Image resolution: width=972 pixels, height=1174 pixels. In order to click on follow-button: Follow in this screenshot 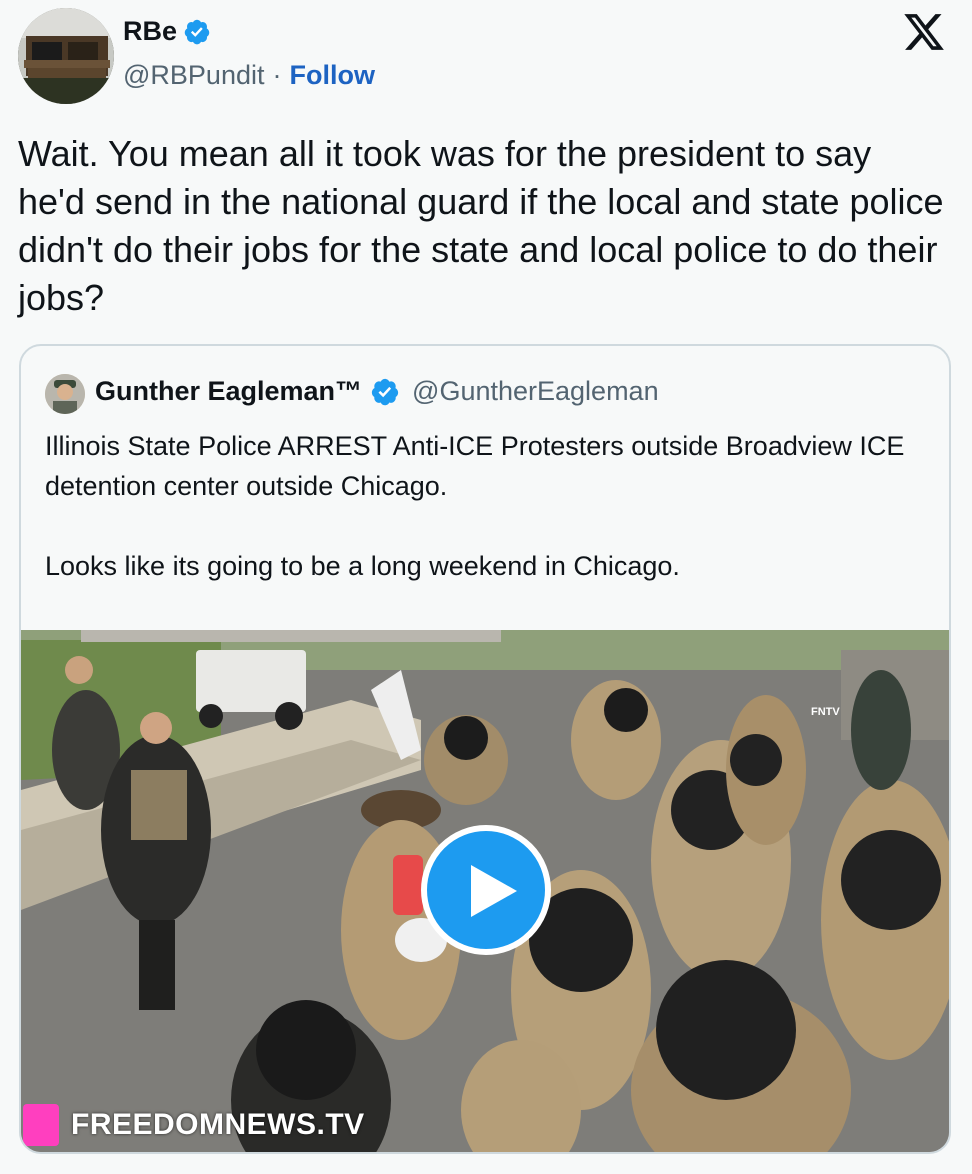, I will do `click(331, 75)`.